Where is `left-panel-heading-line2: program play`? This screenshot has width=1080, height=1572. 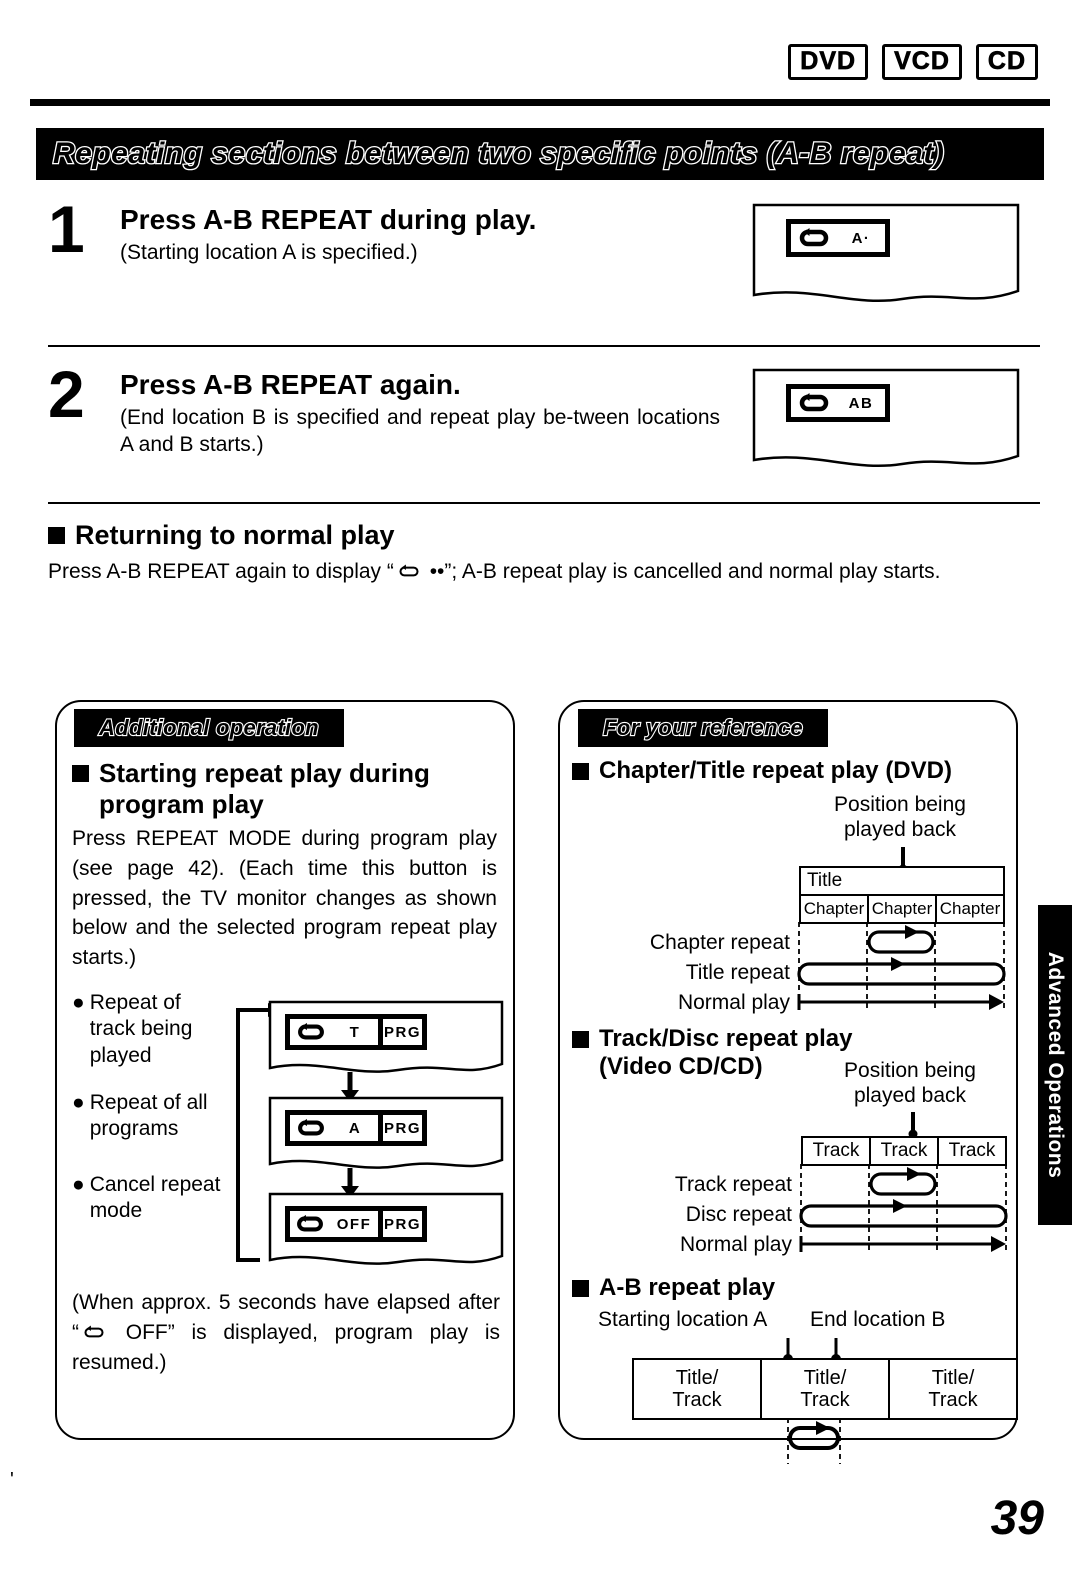 left-panel-heading-line2: program play is located at coordinates (181, 804).